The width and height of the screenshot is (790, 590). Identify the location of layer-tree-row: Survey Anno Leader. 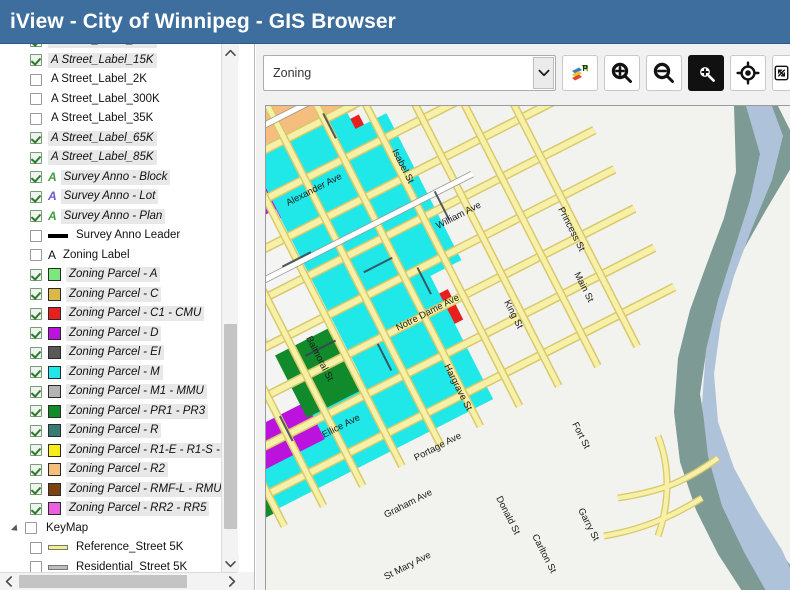
(111, 236).